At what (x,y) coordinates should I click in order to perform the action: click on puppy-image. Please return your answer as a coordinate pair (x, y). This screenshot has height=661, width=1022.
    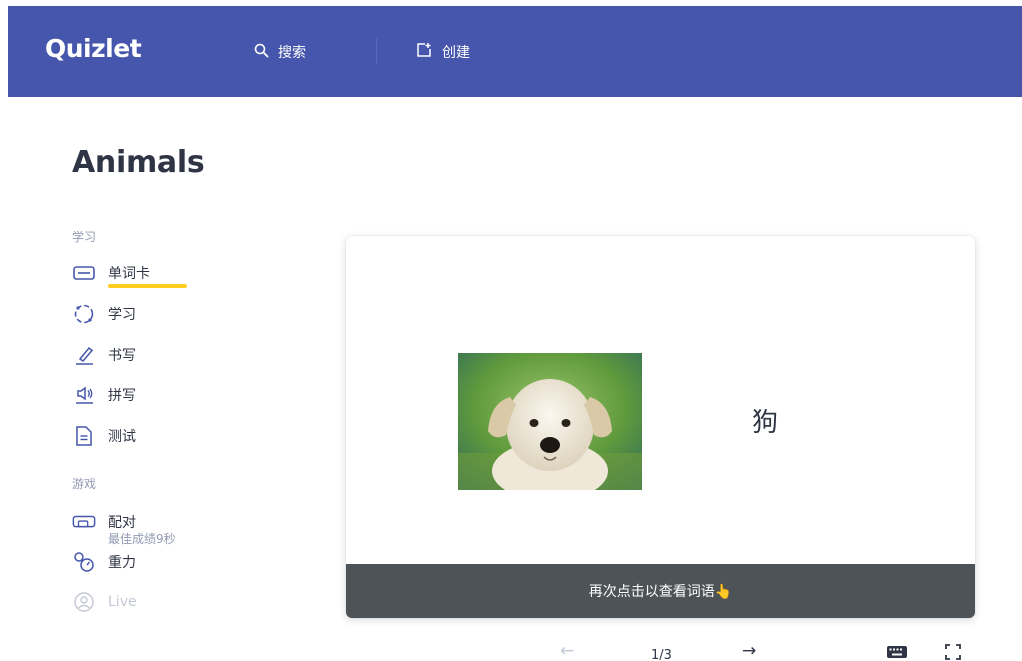
    Looking at the image, I should click on (550, 421).